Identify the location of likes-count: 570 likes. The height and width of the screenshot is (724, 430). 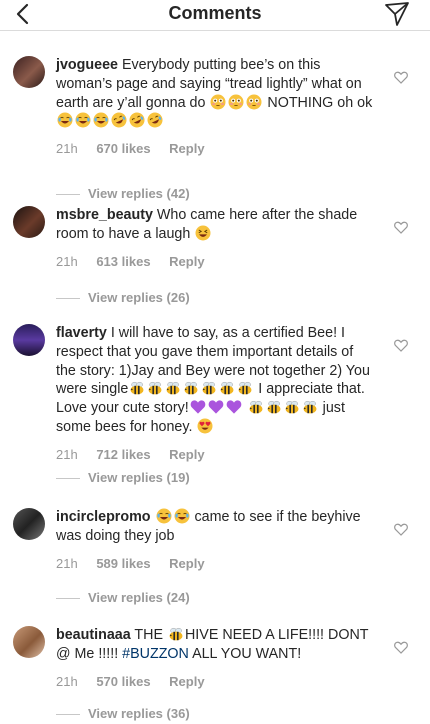
(123, 681).